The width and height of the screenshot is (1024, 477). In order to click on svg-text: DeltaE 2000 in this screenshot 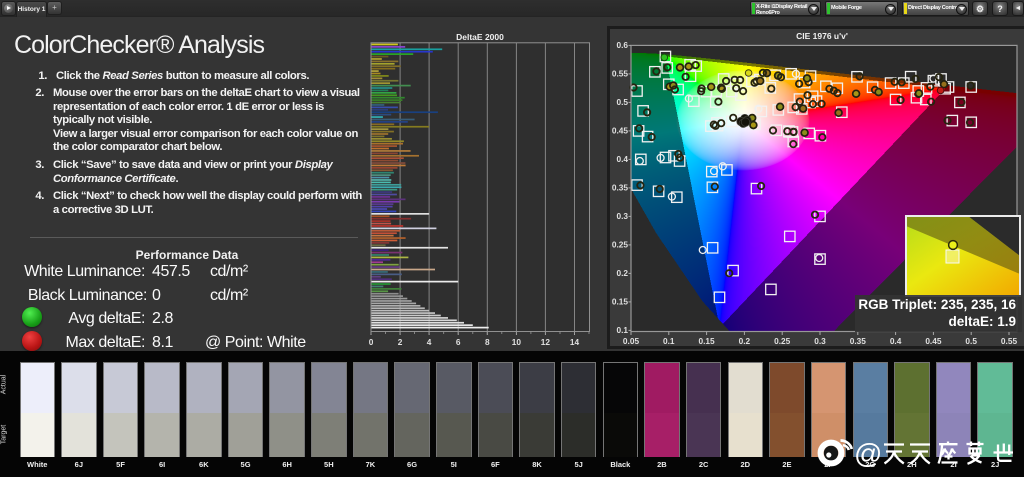, I will do `click(480, 37)`.